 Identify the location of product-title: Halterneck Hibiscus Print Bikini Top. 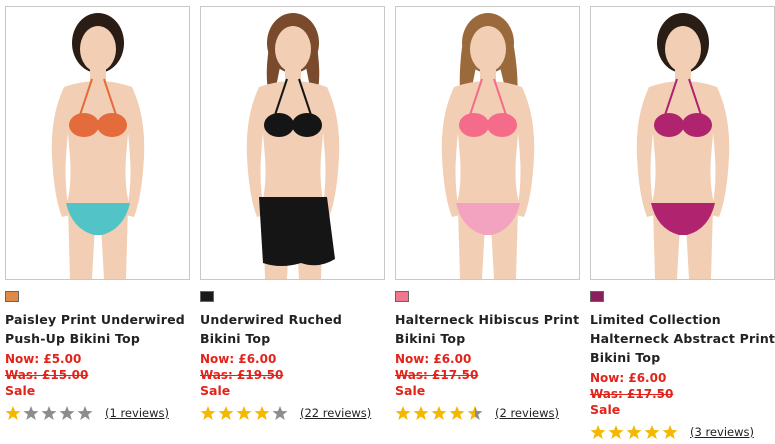
(488, 329).